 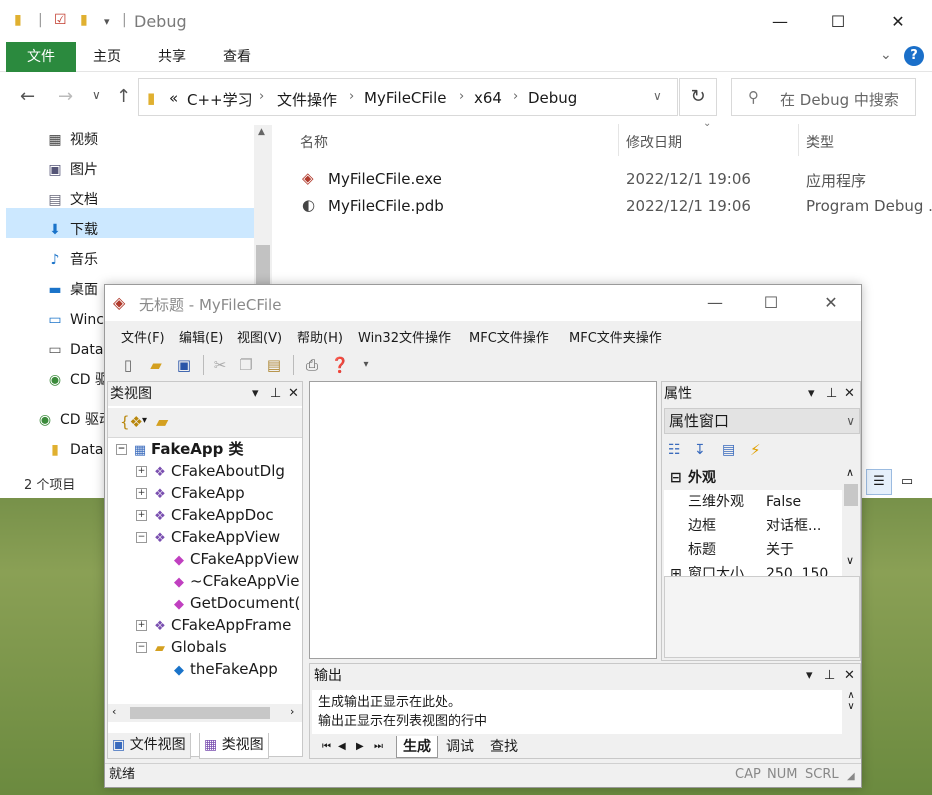 I want to click on collapse-icon: ⊟, so click(x=676, y=478).